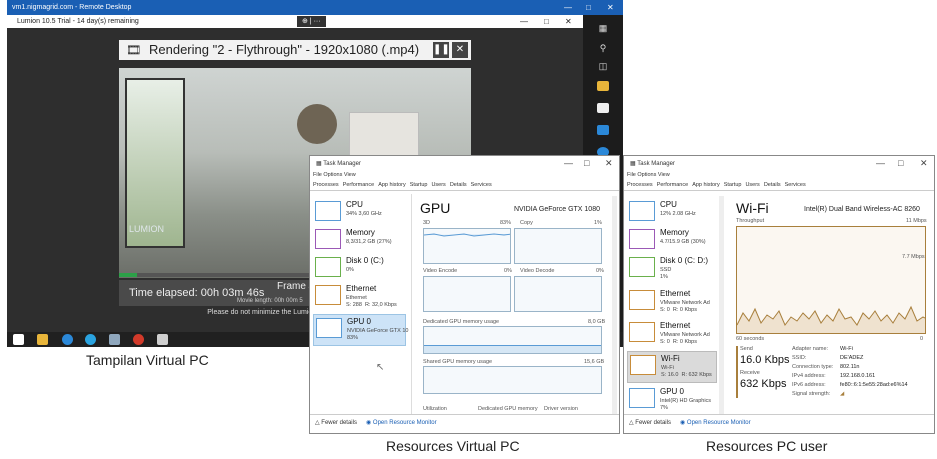 The height and width of the screenshot is (459, 937). Describe the element at coordinates (359, 297) in the screenshot. I see `perf-item-ethernet: Ethernet Ethernet S: 288 R: 32,0 Kbps` at that location.